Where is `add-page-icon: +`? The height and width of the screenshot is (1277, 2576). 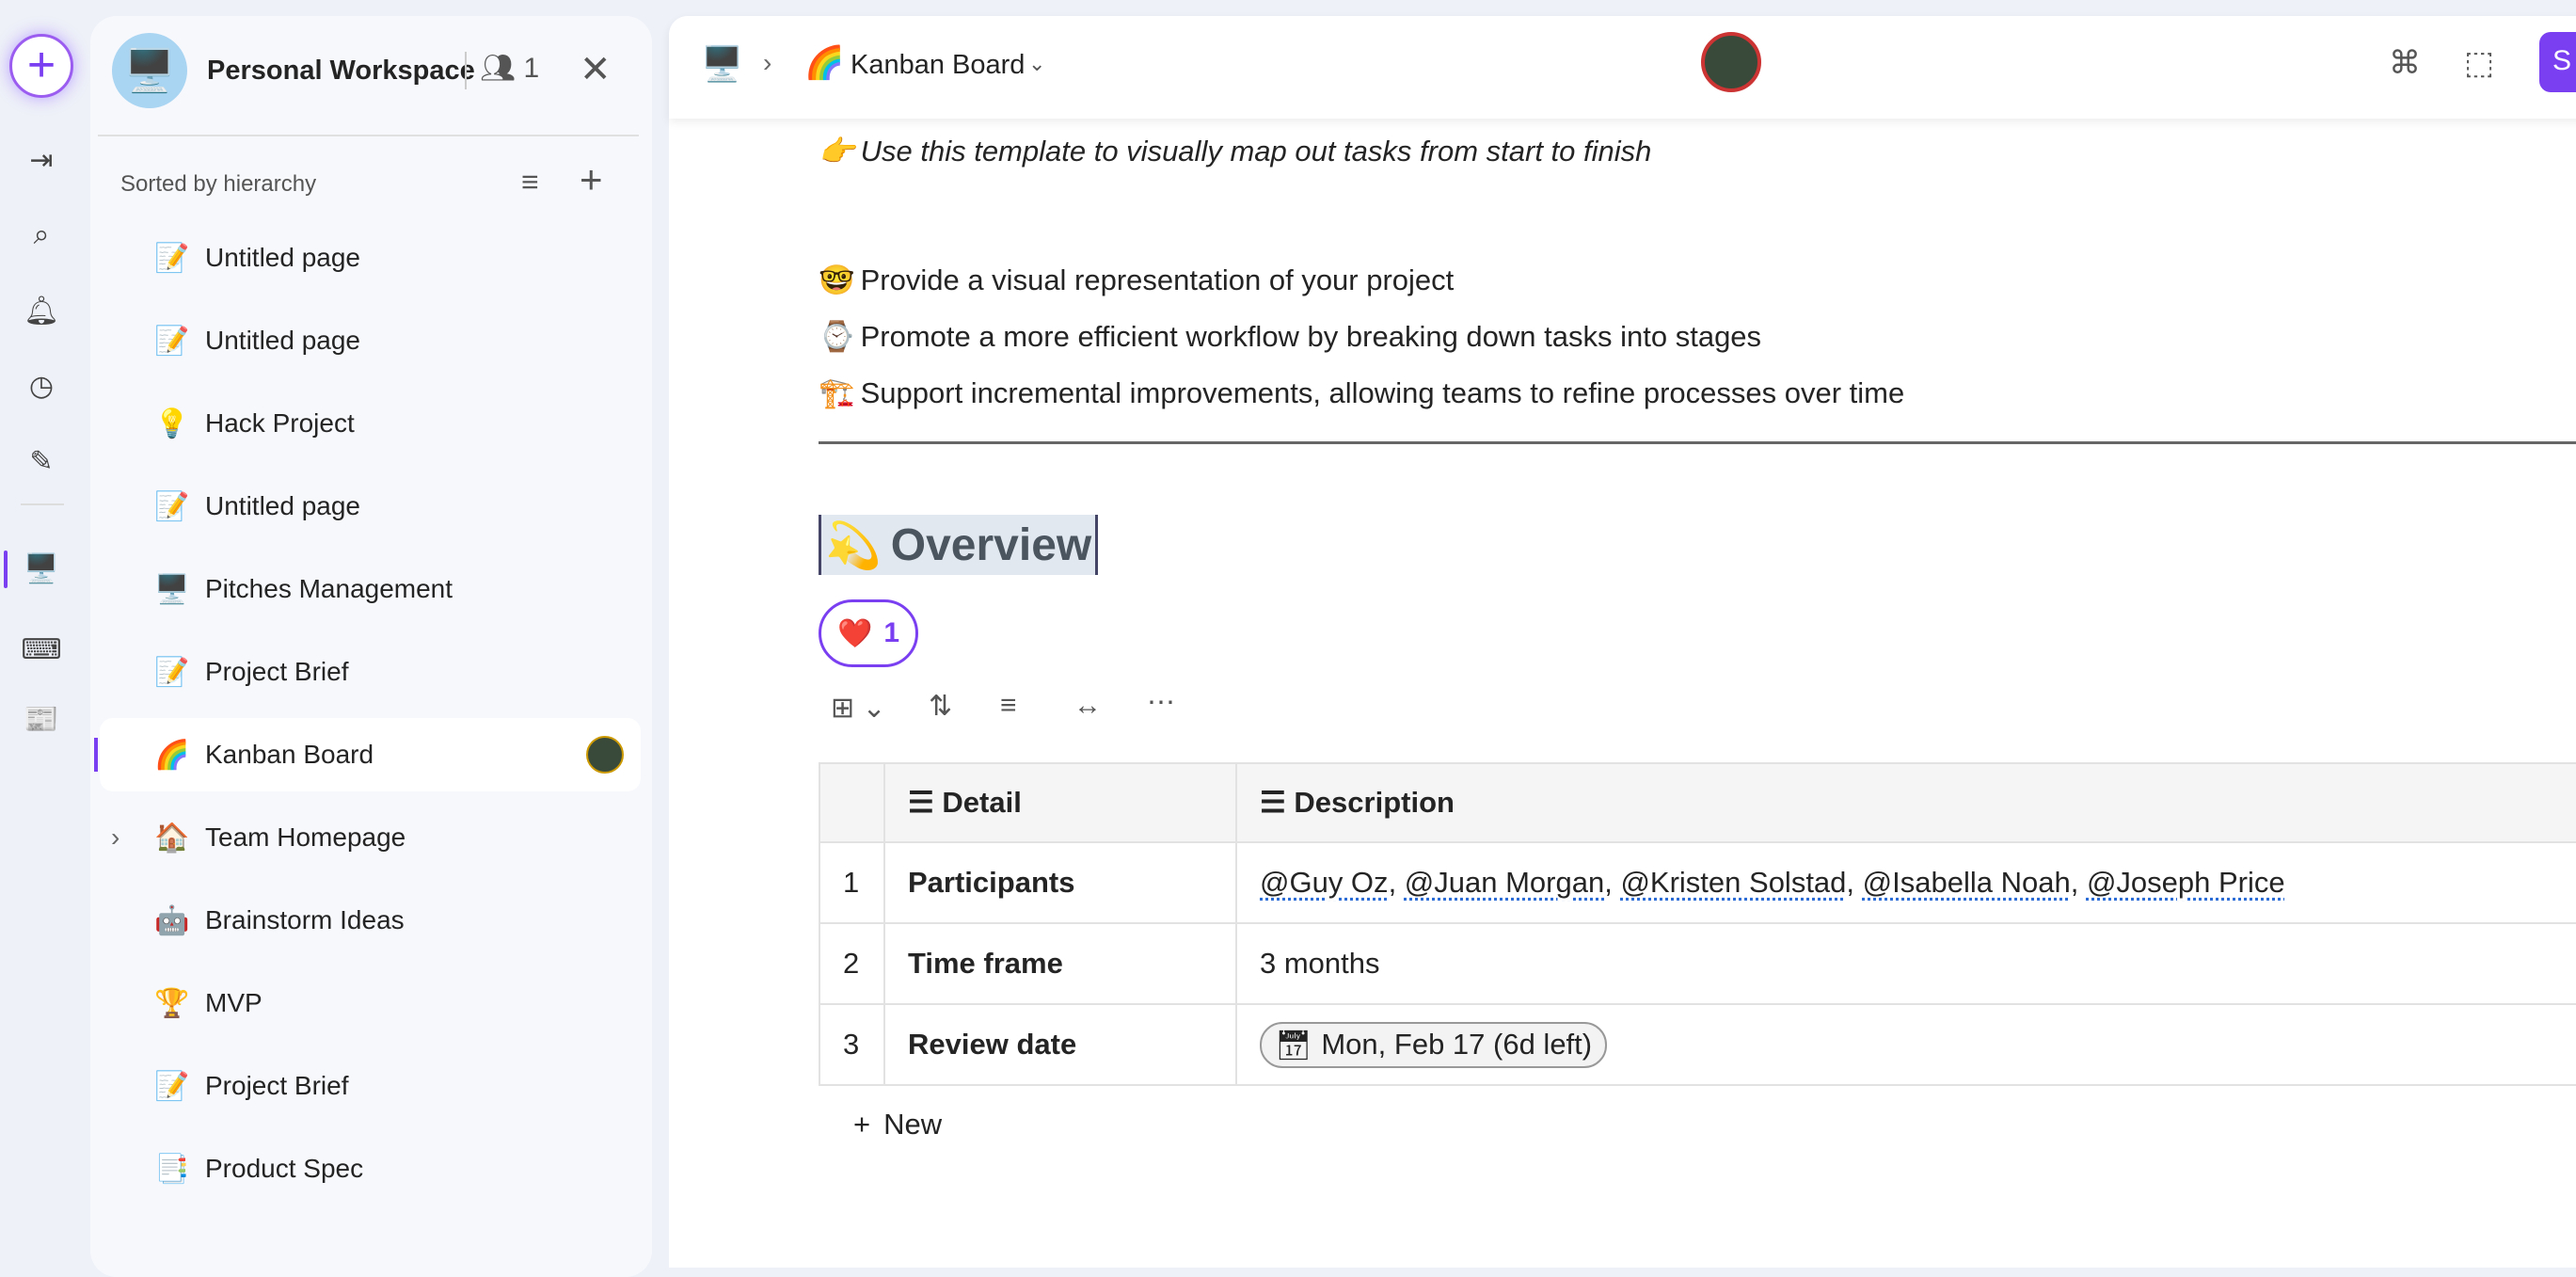
add-page-icon: + is located at coordinates (592, 179).